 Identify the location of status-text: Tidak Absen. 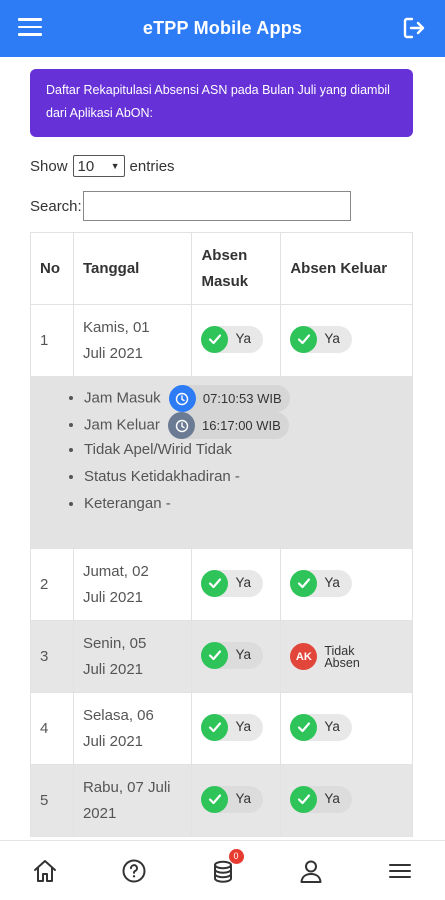
(342, 657).